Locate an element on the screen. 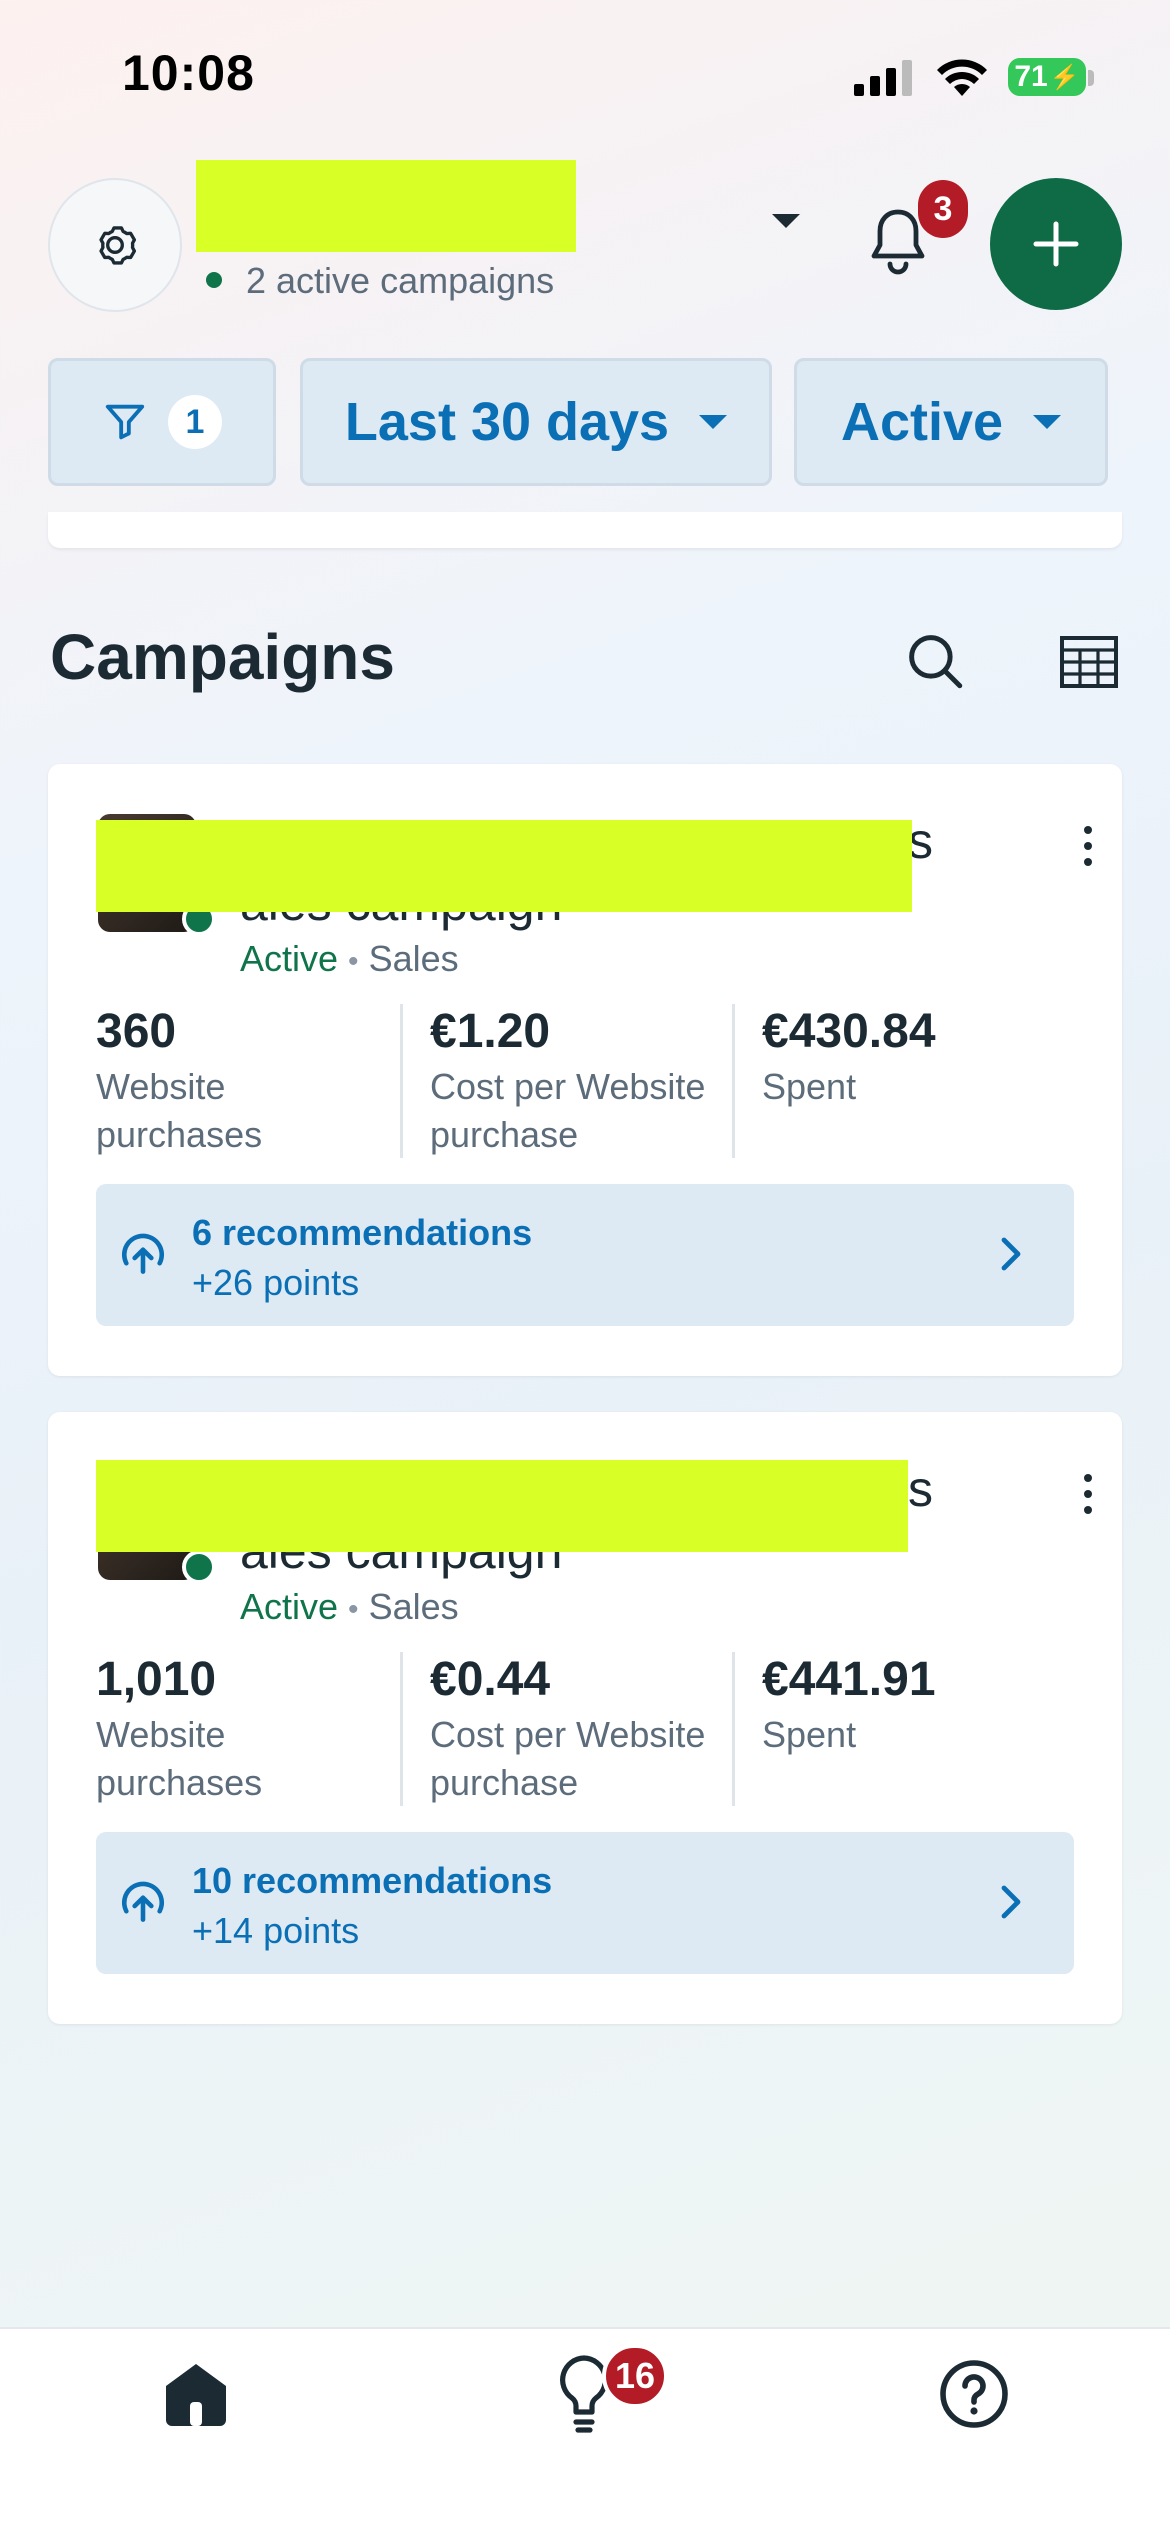  section-title: Campaigns is located at coordinates (222, 657).